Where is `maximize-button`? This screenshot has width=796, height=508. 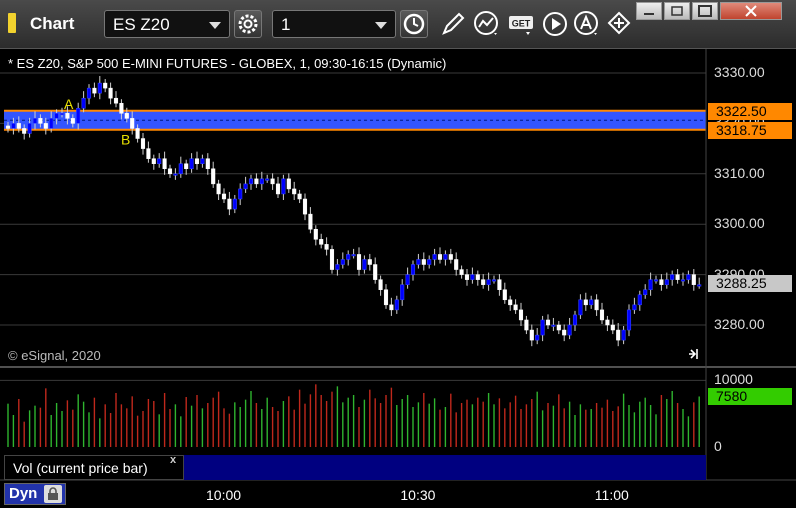 maximize-button is located at coordinates (705, 11).